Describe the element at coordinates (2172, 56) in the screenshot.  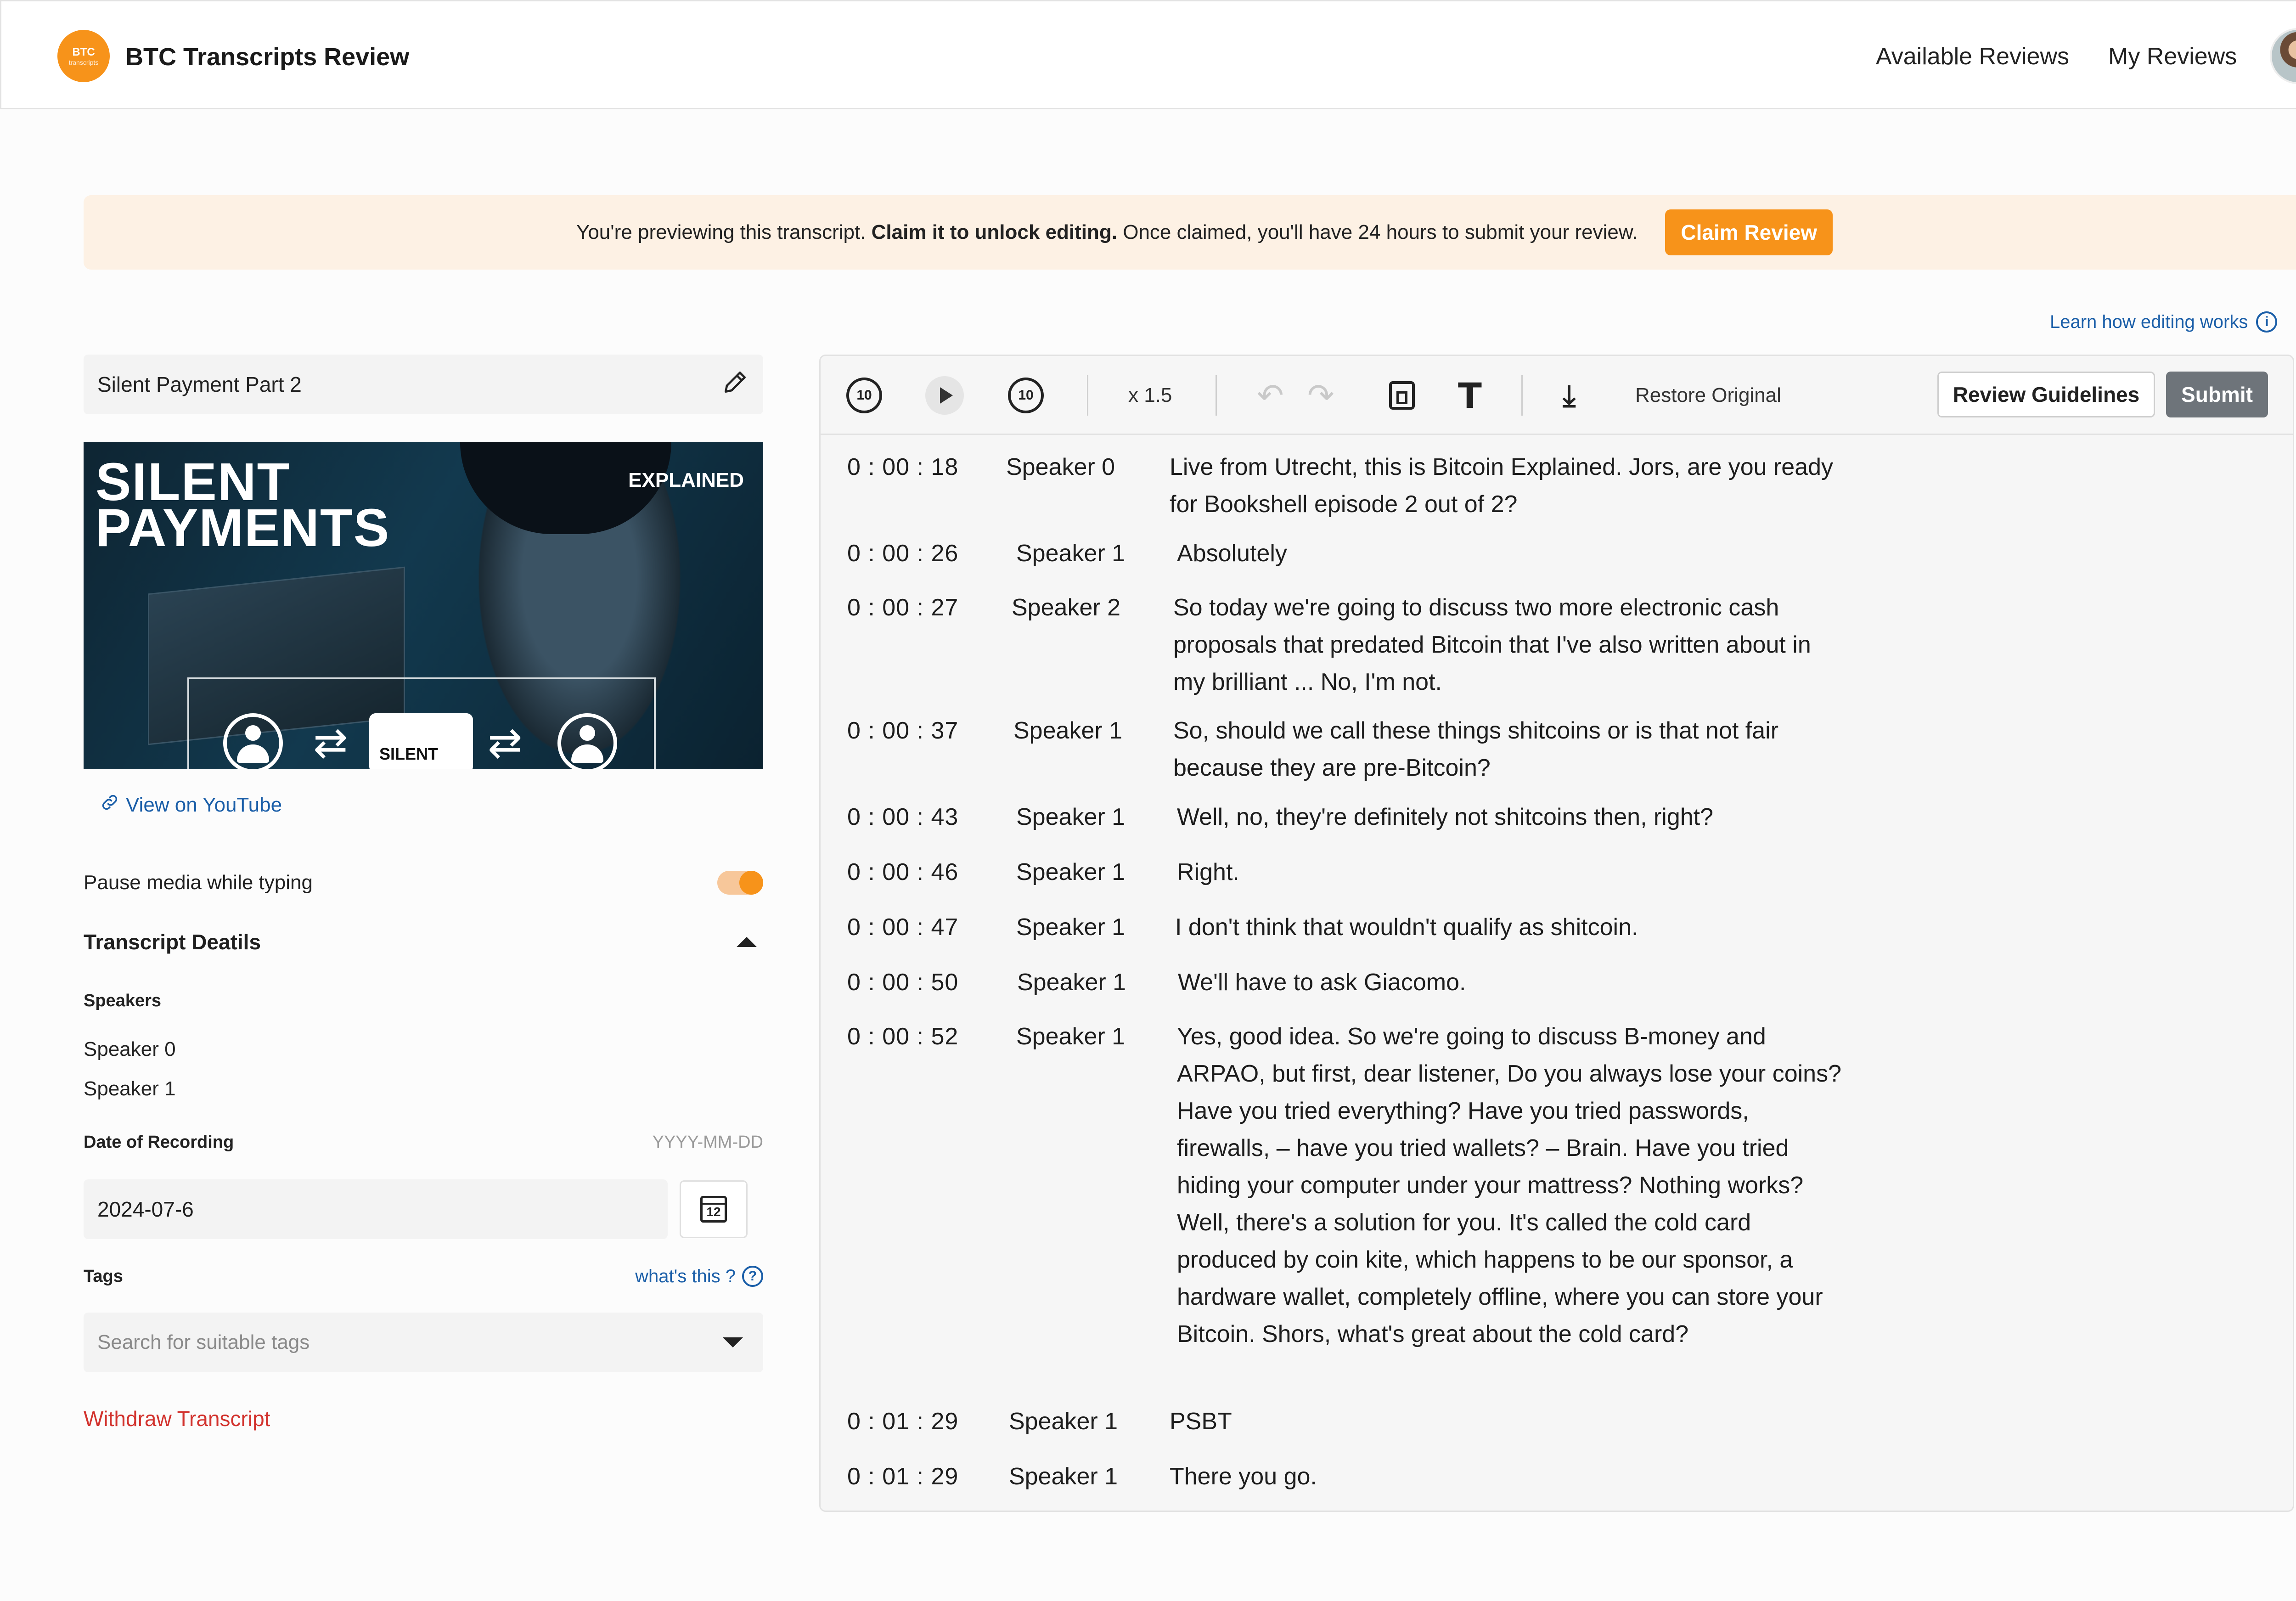
I see `nav-my-reviews: My Reviews` at that location.